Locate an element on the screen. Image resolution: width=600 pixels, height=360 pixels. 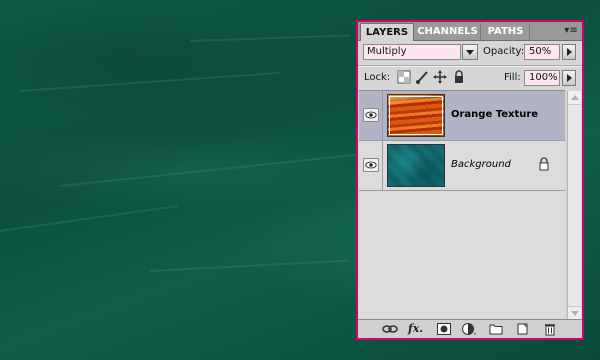
layer-row-background: Background is located at coordinates (462, 166).